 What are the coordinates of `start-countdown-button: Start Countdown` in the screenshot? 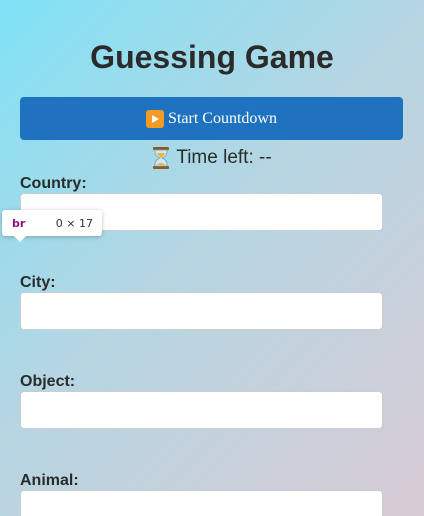 It's located at (211, 118).